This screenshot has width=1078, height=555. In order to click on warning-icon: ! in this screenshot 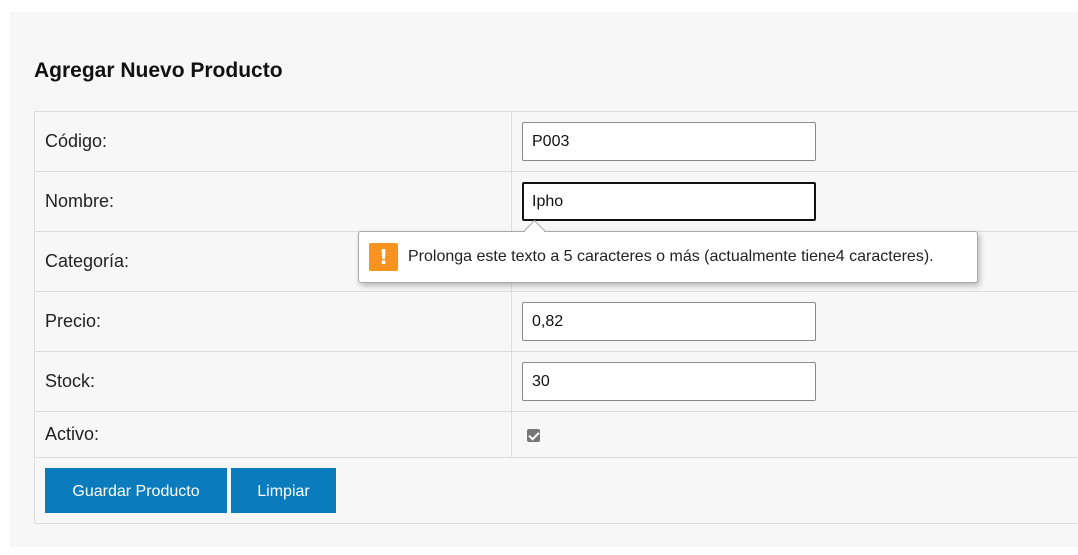, I will do `click(383, 257)`.